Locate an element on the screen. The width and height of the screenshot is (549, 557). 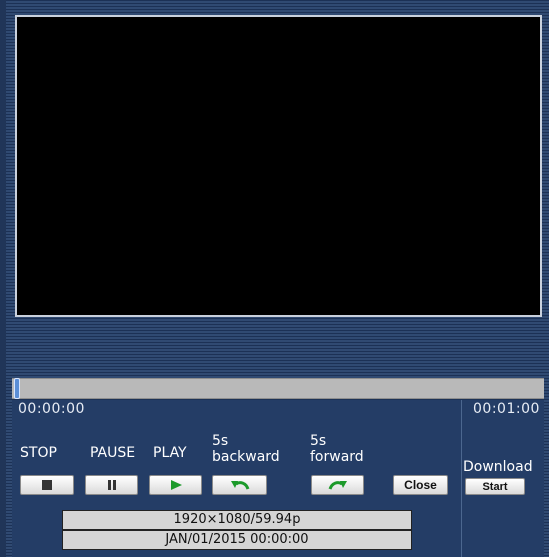
seek-bar is located at coordinates (278, 388).